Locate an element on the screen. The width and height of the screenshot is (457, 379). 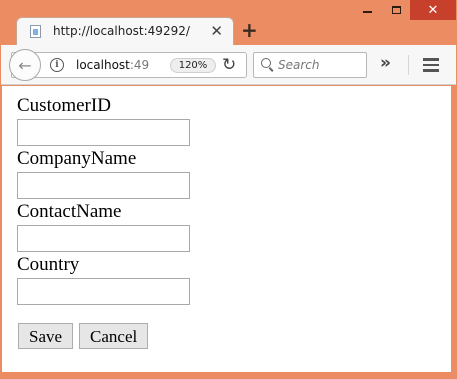
site-info-icon: i is located at coordinates (57, 65).